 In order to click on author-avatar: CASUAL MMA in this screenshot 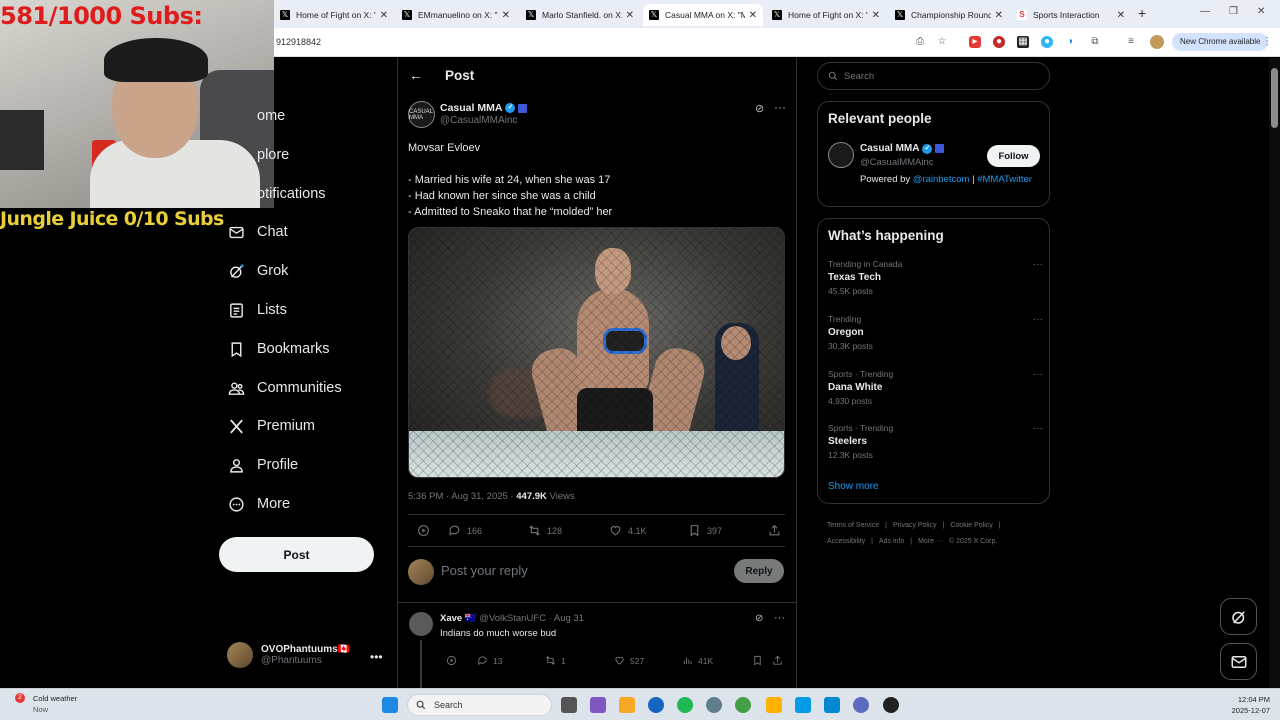, I will do `click(421, 114)`.